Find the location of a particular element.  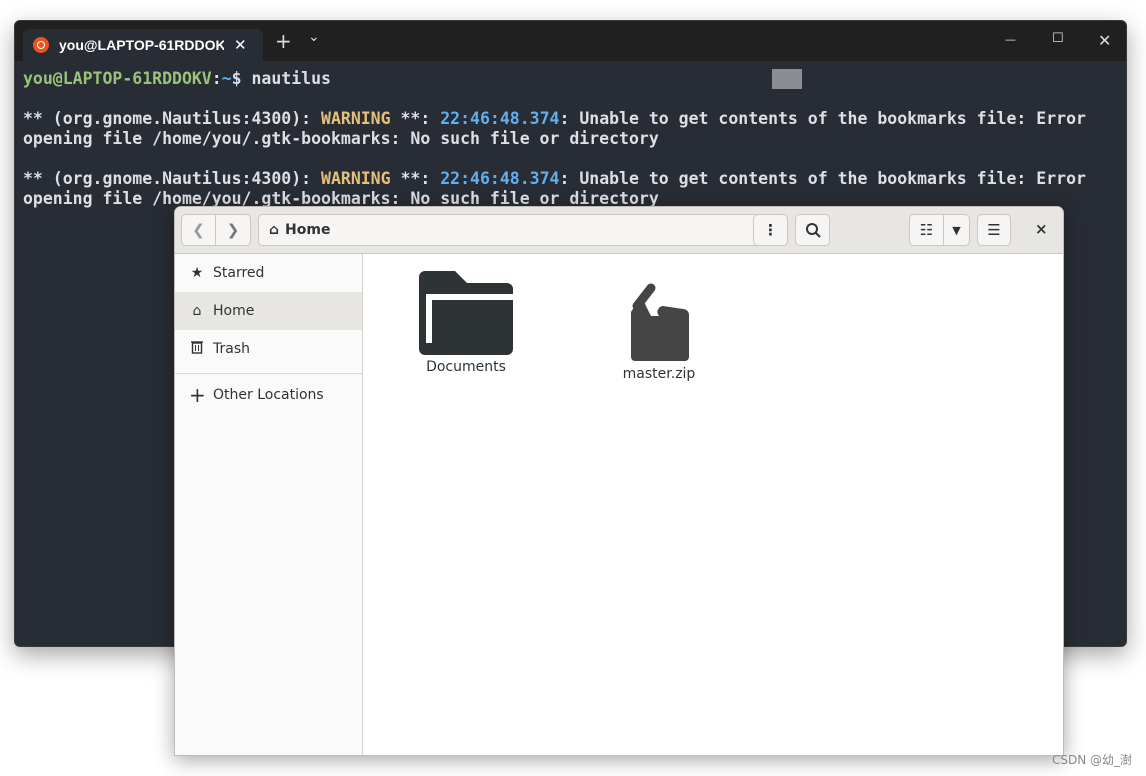

chevron-right-icon: ❯ is located at coordinates (233, 230).